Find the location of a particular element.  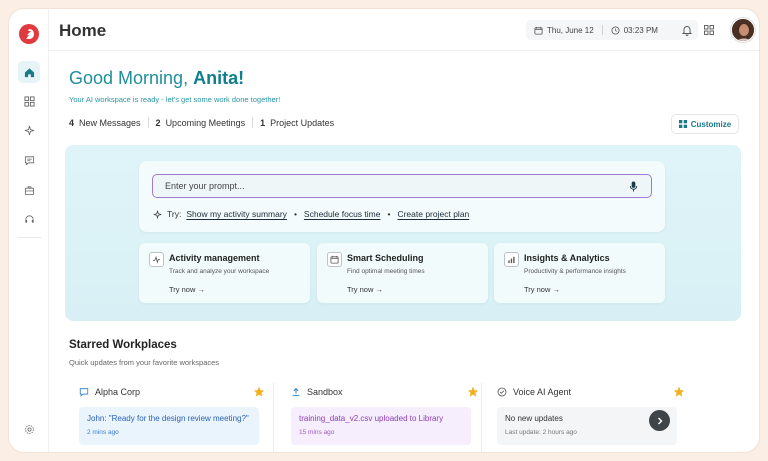

stat-updates: 1 Project Updates is located at coordinates (297, 123).